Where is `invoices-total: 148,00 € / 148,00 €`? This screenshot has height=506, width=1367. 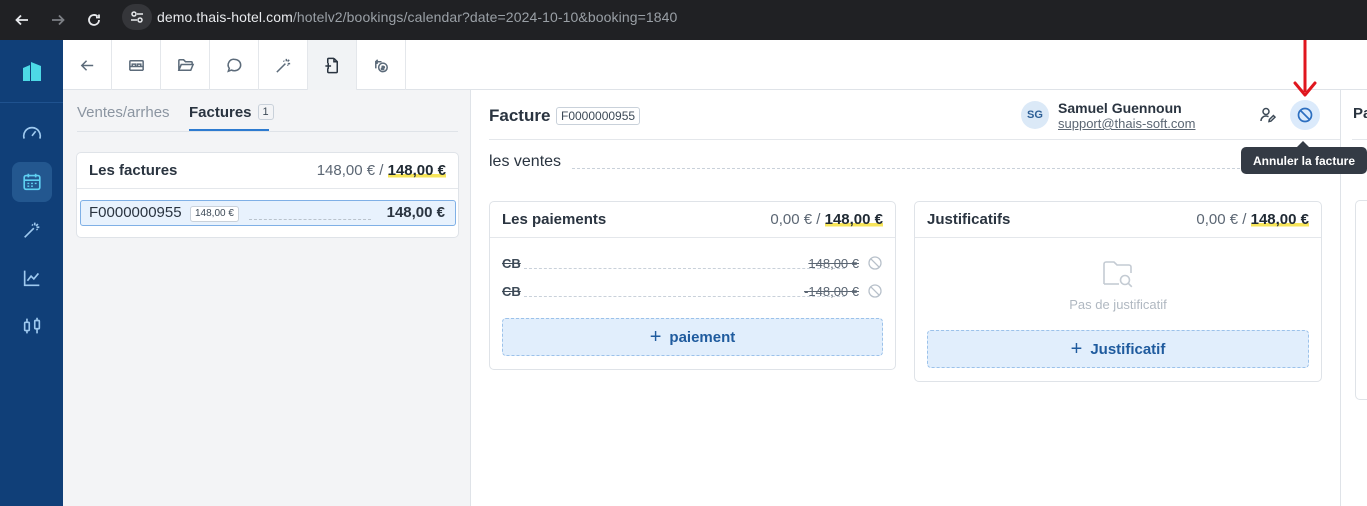 invoices-total: 148,00 € / 148,00 € is located at coordinates (381, 170).